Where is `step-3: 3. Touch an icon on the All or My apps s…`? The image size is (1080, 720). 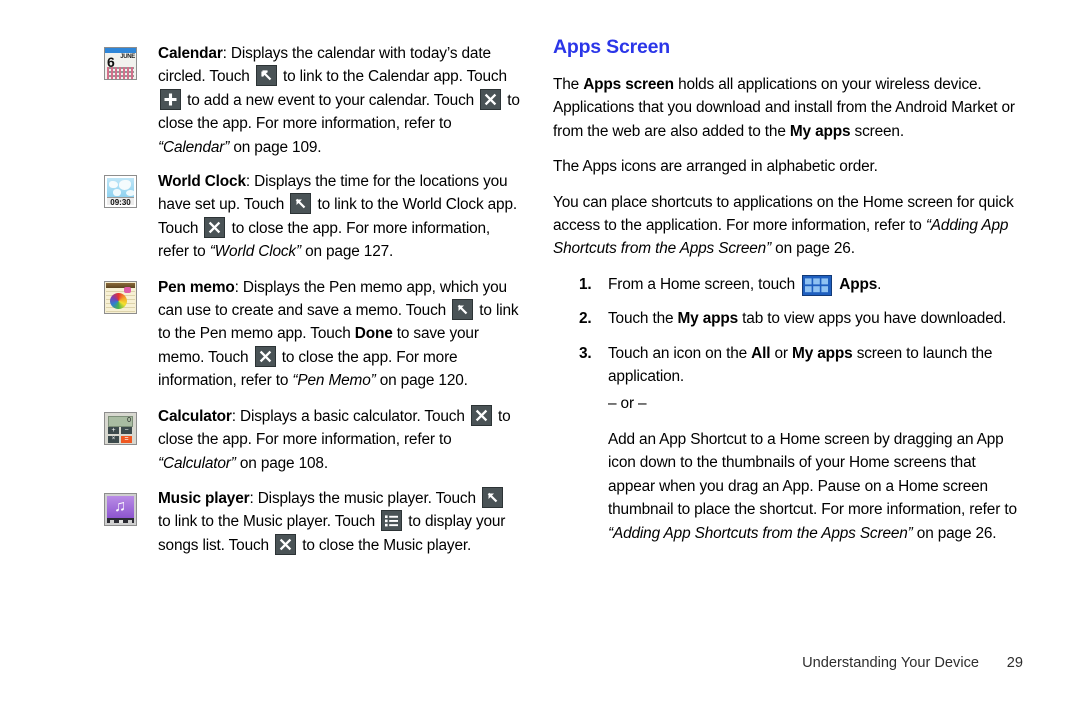 step-3: 3. Touch an icon on the All or My apps s… is located at coordinates (788, 365).